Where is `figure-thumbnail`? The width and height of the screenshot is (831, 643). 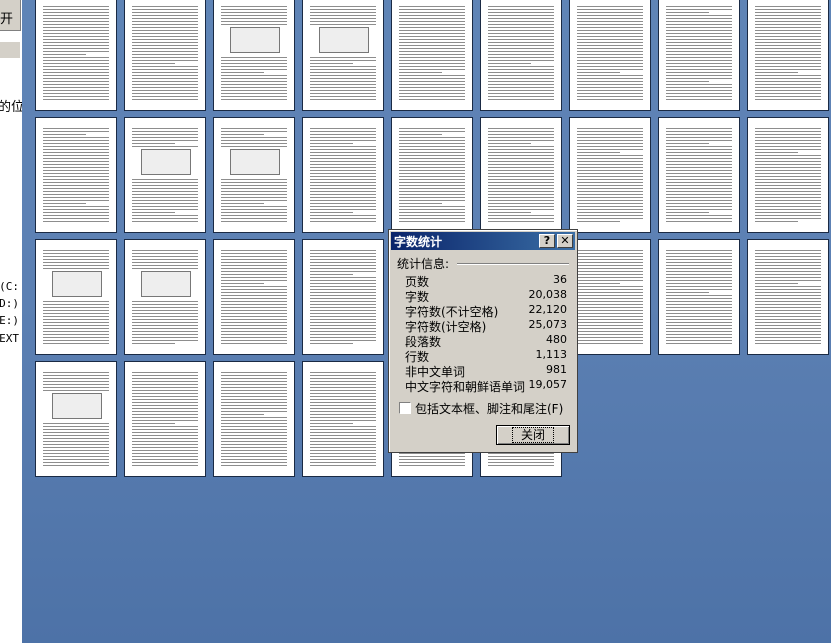
figure-thumbnail is located at coordinates (77, 284).